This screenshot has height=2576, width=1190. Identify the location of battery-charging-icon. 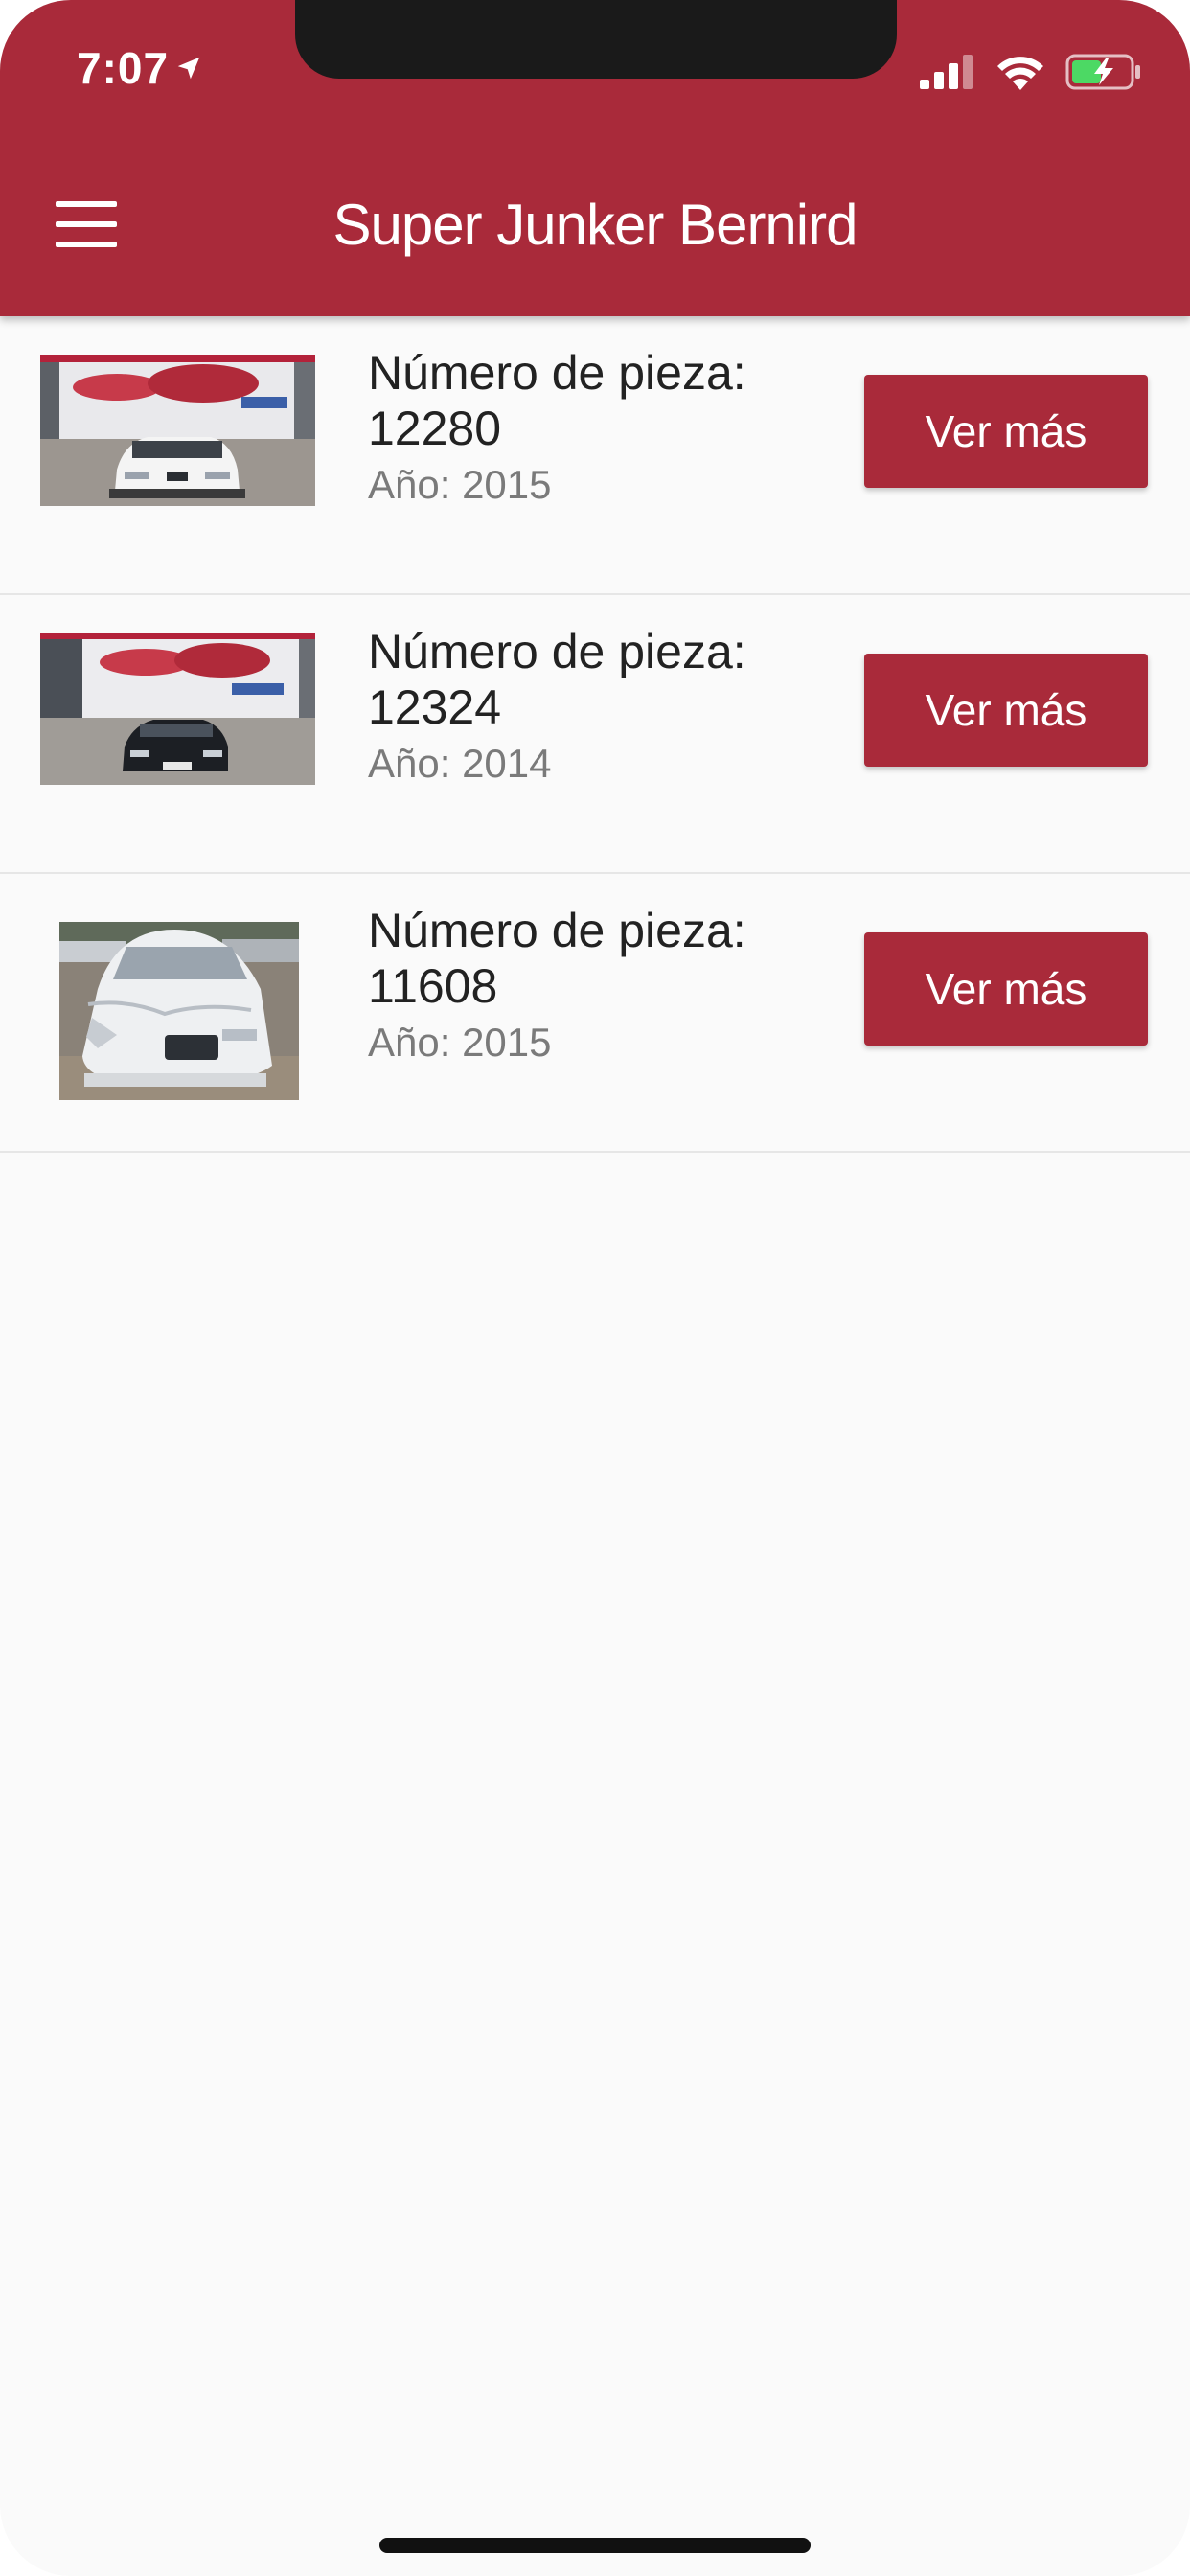
(1102, 72).